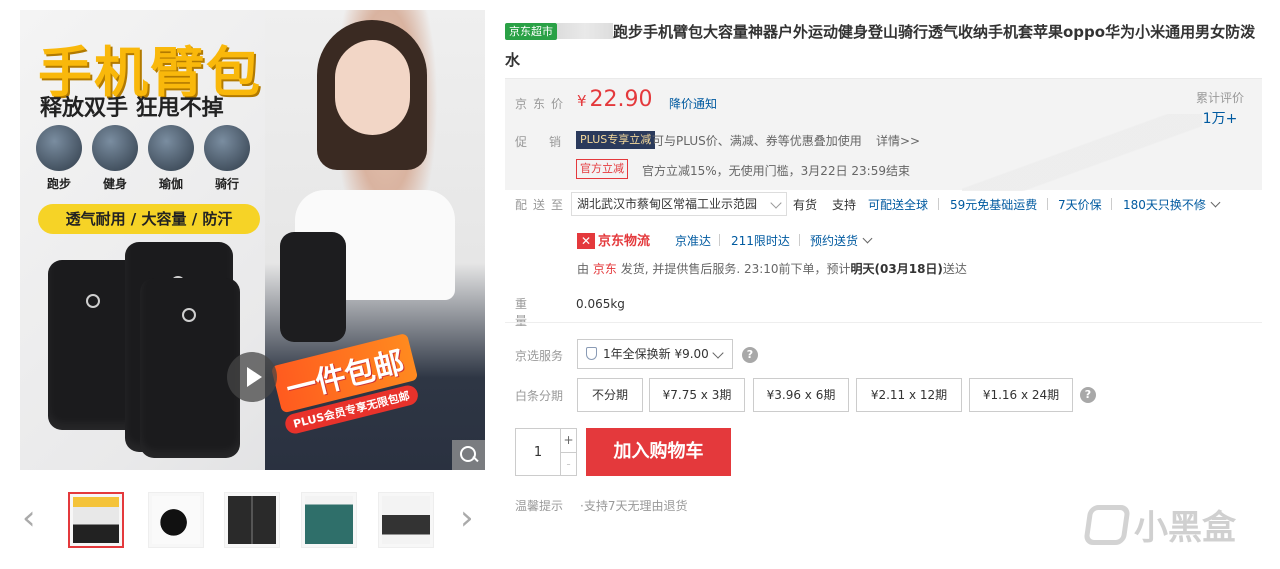 The width and height of the screenshot is (1280, 569). Describe the element at coordinates (1172, 204) in the screenshot. I see `option-replace-only: 180天只换不修` at that location.